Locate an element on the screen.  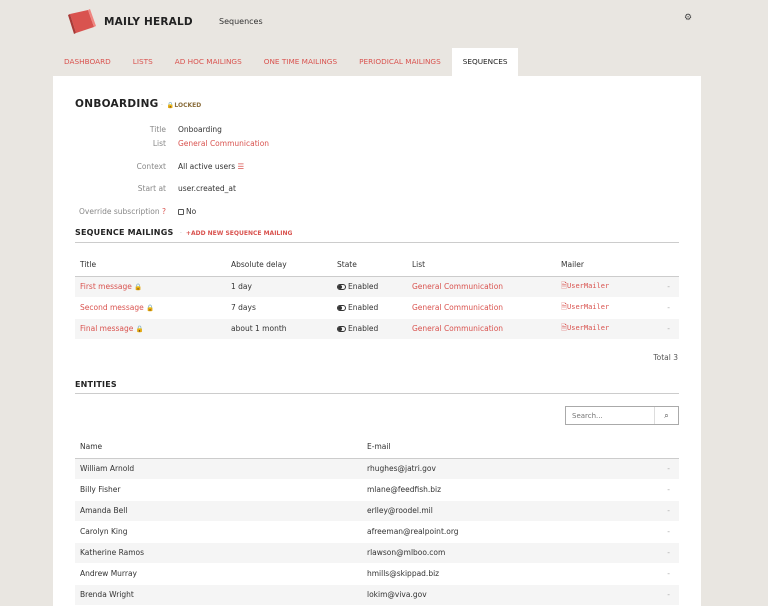
tab-dashboard: DASHBOARD is located at coordinates (87, 62).